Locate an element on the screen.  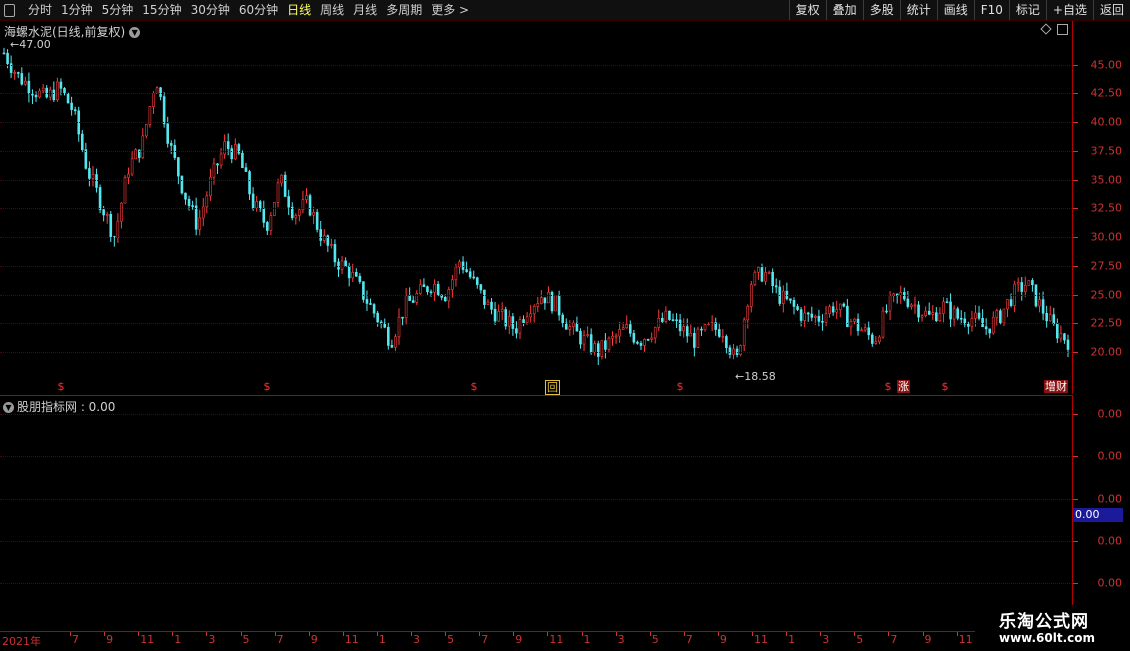
time-tick-label: 7 is located at coordinates (689, 639).